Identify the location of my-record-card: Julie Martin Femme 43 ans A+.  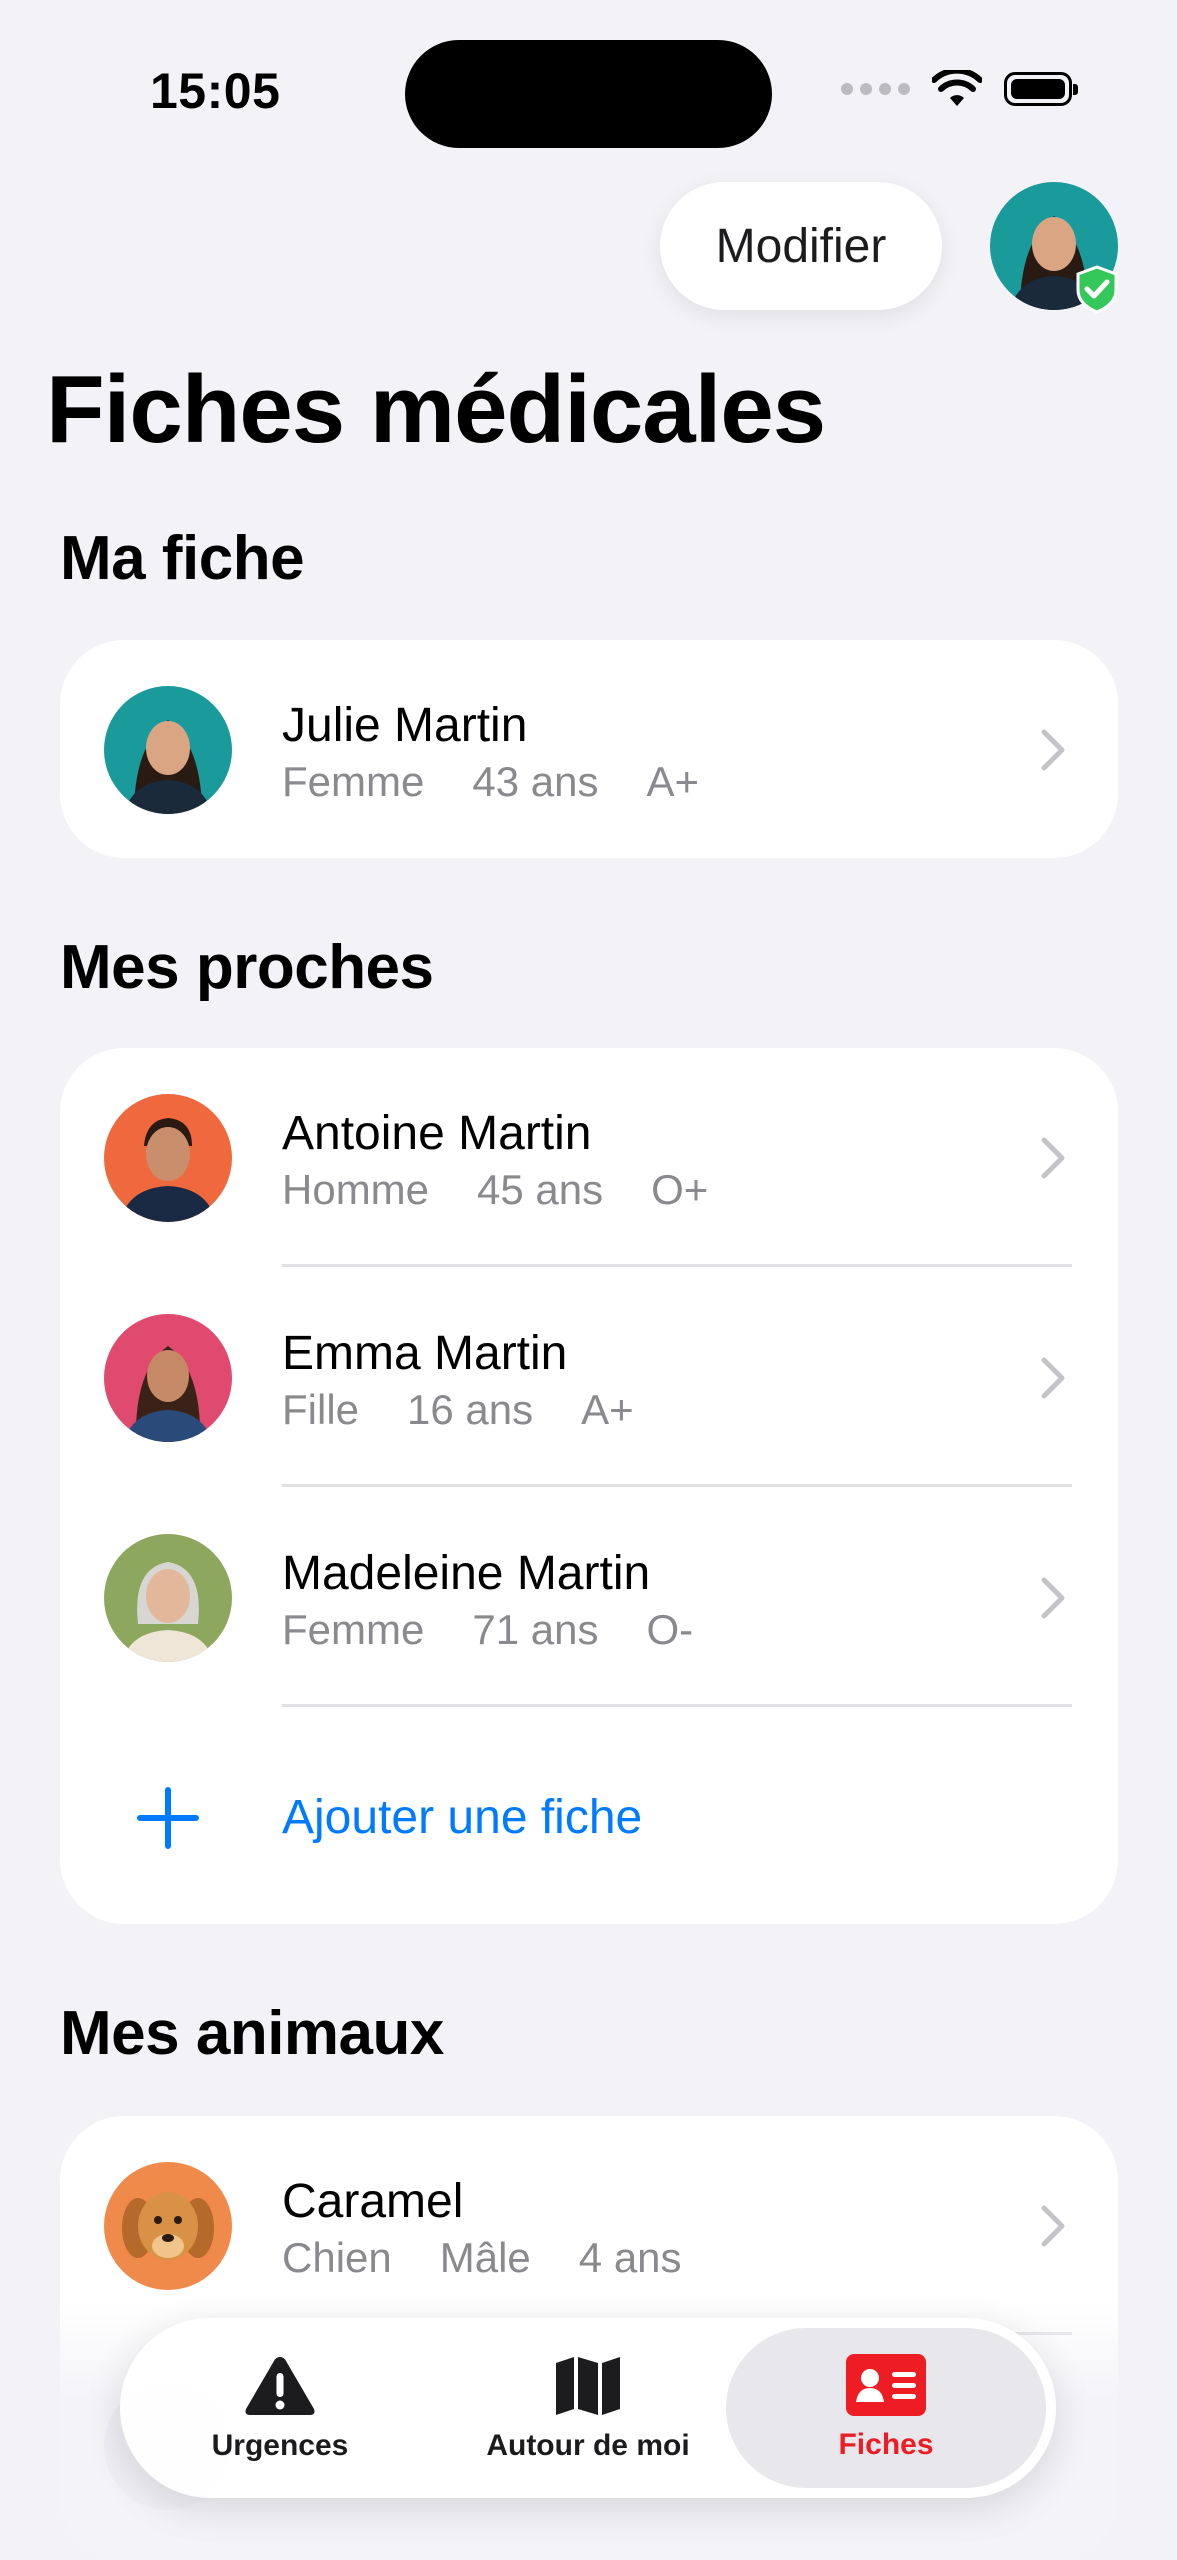
(589, 749).